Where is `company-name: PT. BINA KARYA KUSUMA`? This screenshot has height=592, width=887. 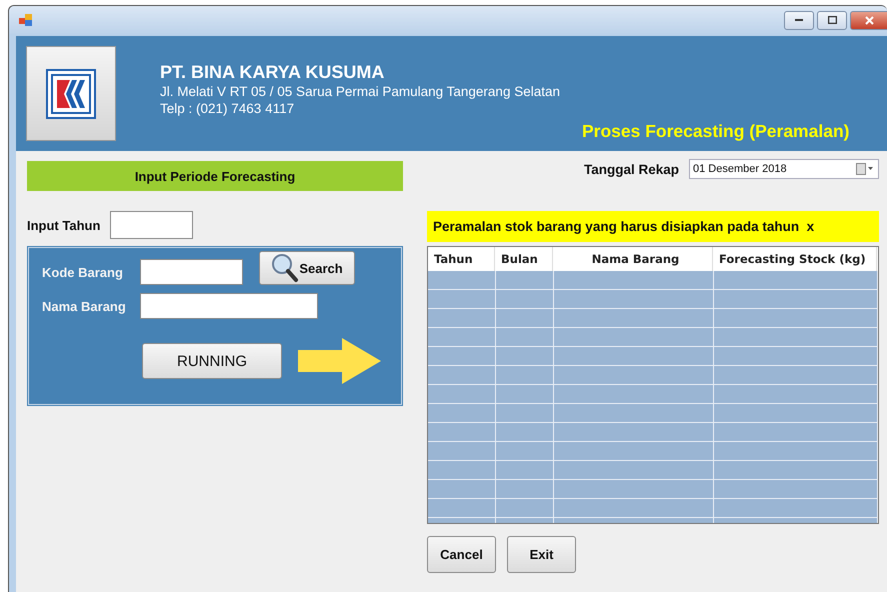 company-name: PT. BINA KARYA KUSUMA is located at coordinates (273, 72).